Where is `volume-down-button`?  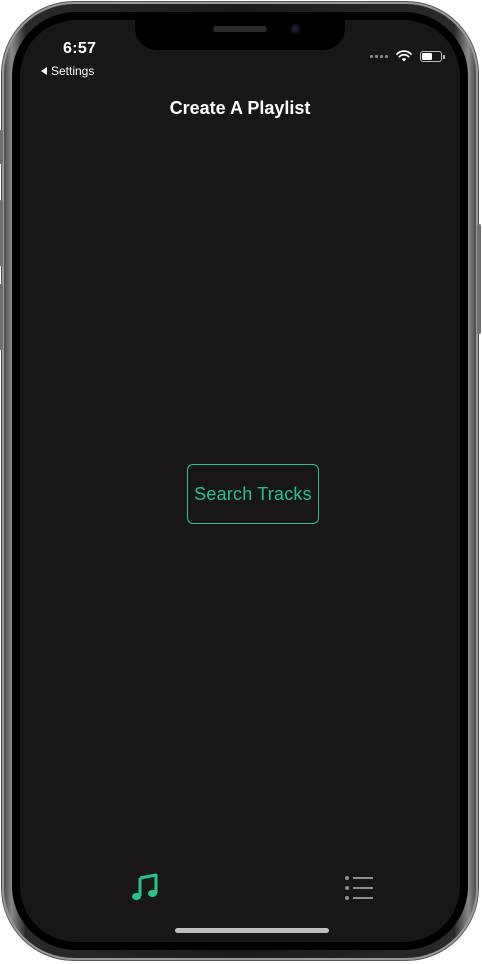
volume-down-button is located at coordinates (1, 317).